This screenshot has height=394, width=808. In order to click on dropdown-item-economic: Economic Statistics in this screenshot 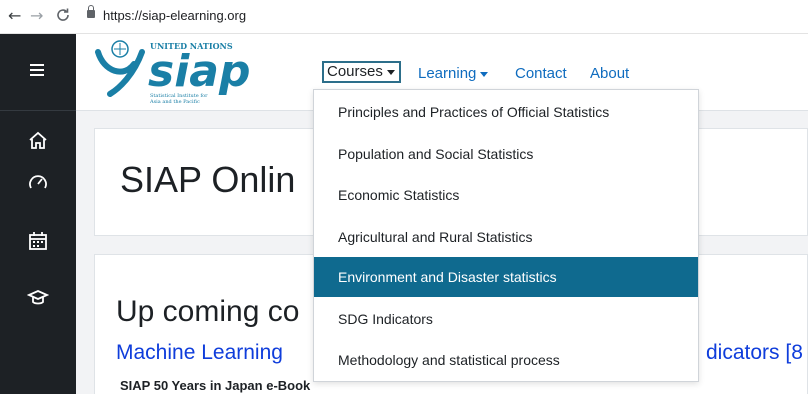, I will do `click(506, 195)`.